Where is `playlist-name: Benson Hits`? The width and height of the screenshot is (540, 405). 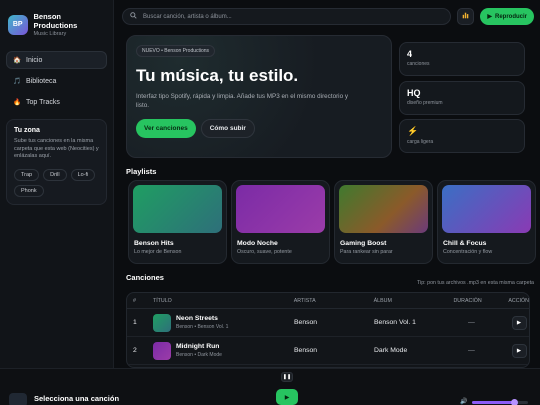
playlist-name: Benson Hits is located at coordinates (154, 243).